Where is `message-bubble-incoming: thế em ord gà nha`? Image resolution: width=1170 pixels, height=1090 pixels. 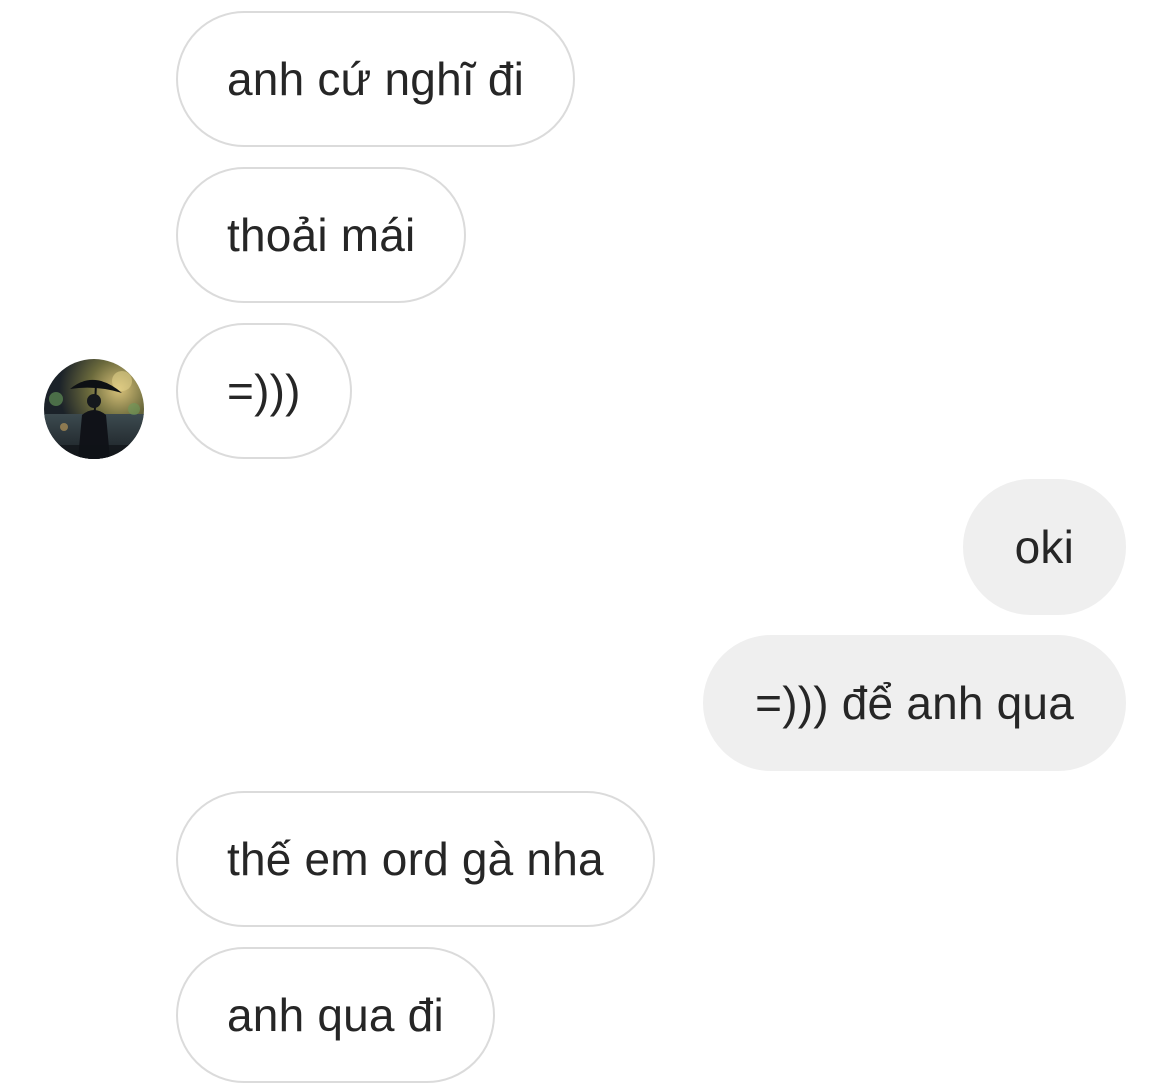 message-bubble-incoming: thế em ord gà nha is located at coordinates (415, 859).